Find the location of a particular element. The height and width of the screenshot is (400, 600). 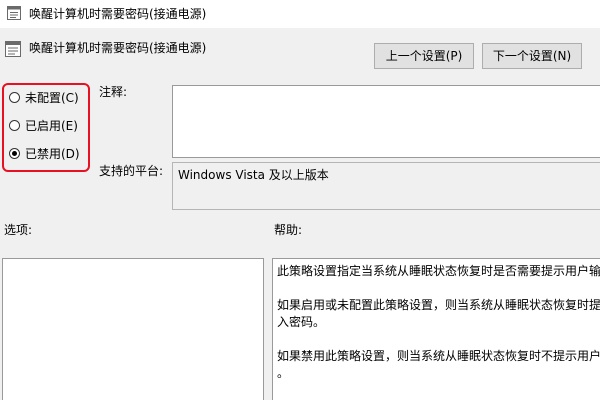

title-bar: 唤醒计算机时需要密码(接通电源) is located at coordinates (300, 14).